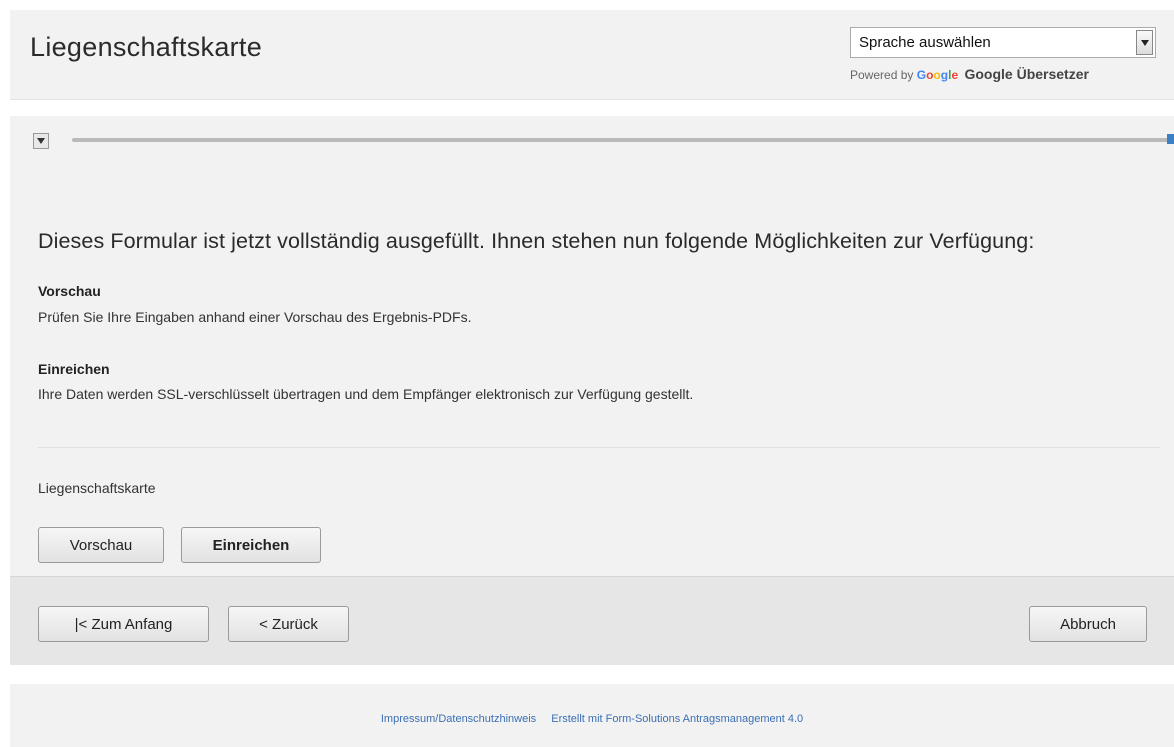 Image resolution: width=1174 pixels, height=747 pixels. What do you see at coordinates (146, 47) in the screenshot?
I see `page-title: Liegenschaftskarte` at bounding box center [146, 47].